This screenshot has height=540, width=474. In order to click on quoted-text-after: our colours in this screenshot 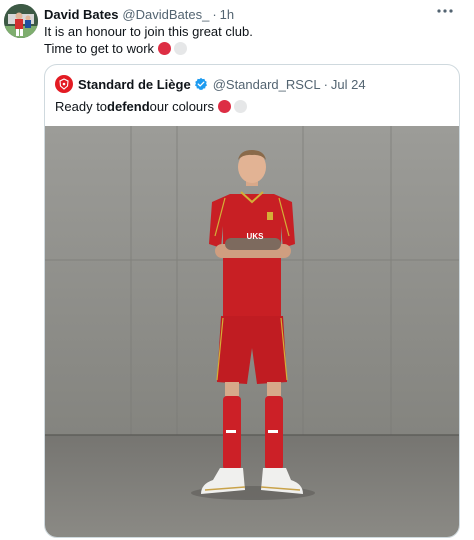, I will do `click(181, 106)`.